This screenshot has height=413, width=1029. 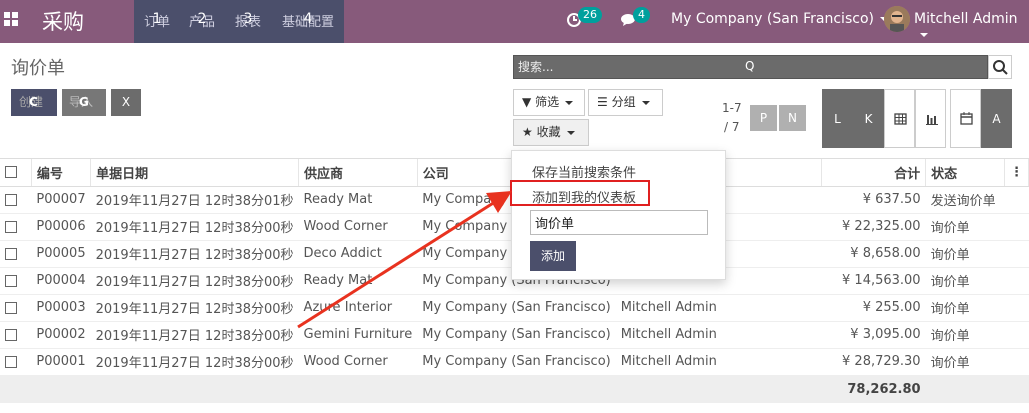 What do you see at coordinates (358, 307) in the screenshot?
I see `cell-vendor: Azure Interior` at bounding box center [358, 307].